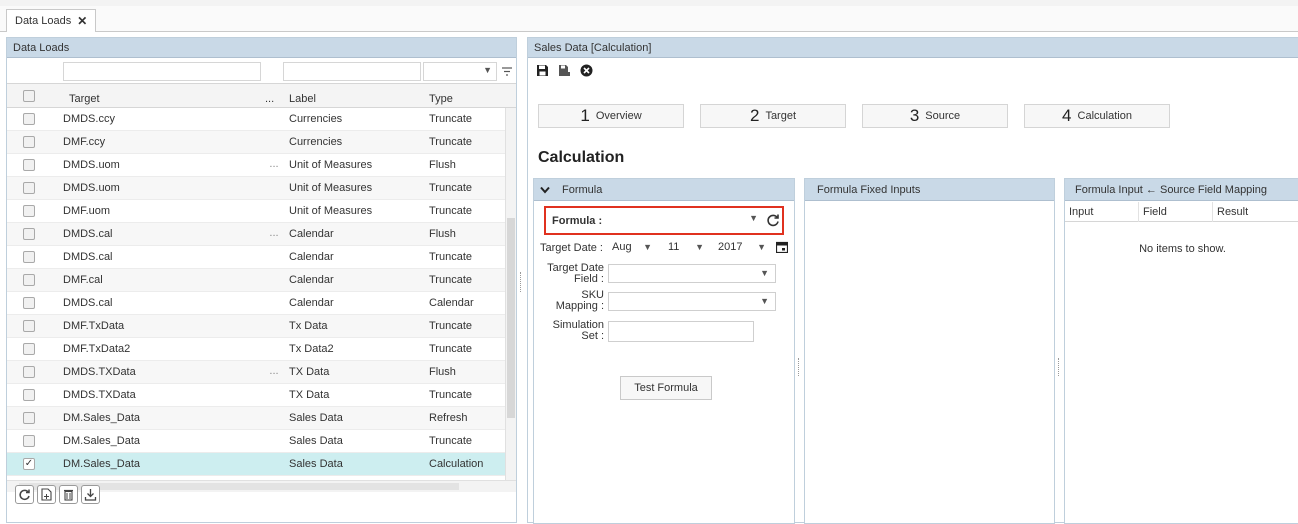  What do you see at coordinates (99, 372) in the screenshot?
I see `target-cell: DMDS.TXData` at bounding box center [99, 372].